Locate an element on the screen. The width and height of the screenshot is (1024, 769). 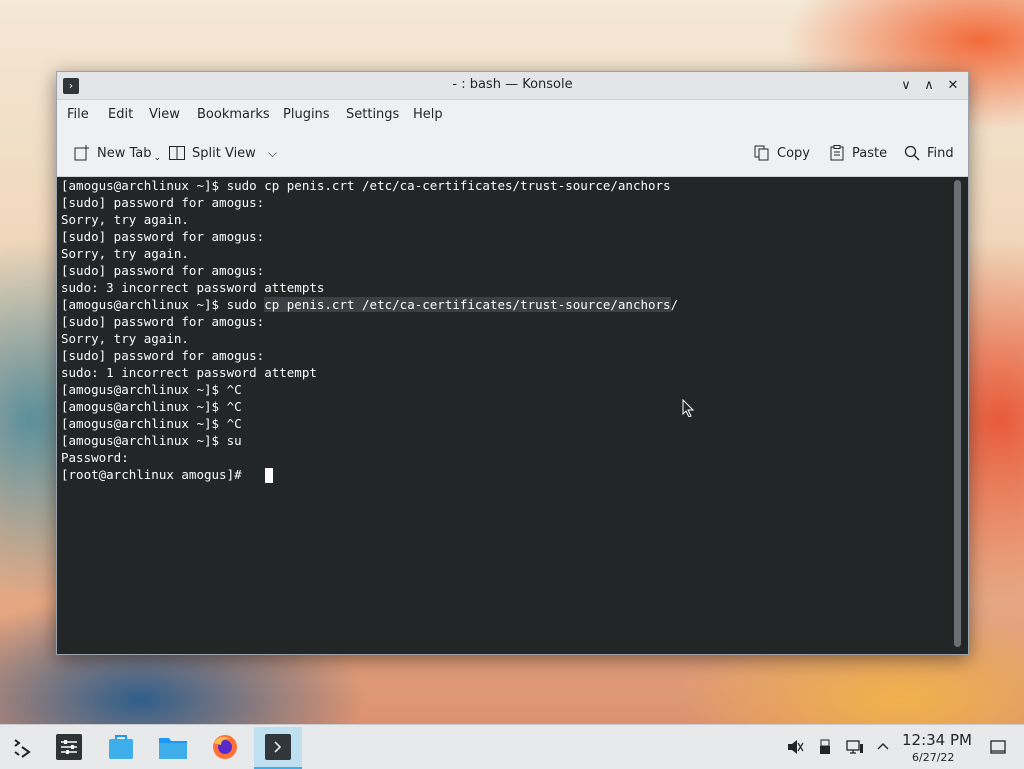
taskbar: 12:34 PM 6/27/22 is located at coordinates (512, 746).